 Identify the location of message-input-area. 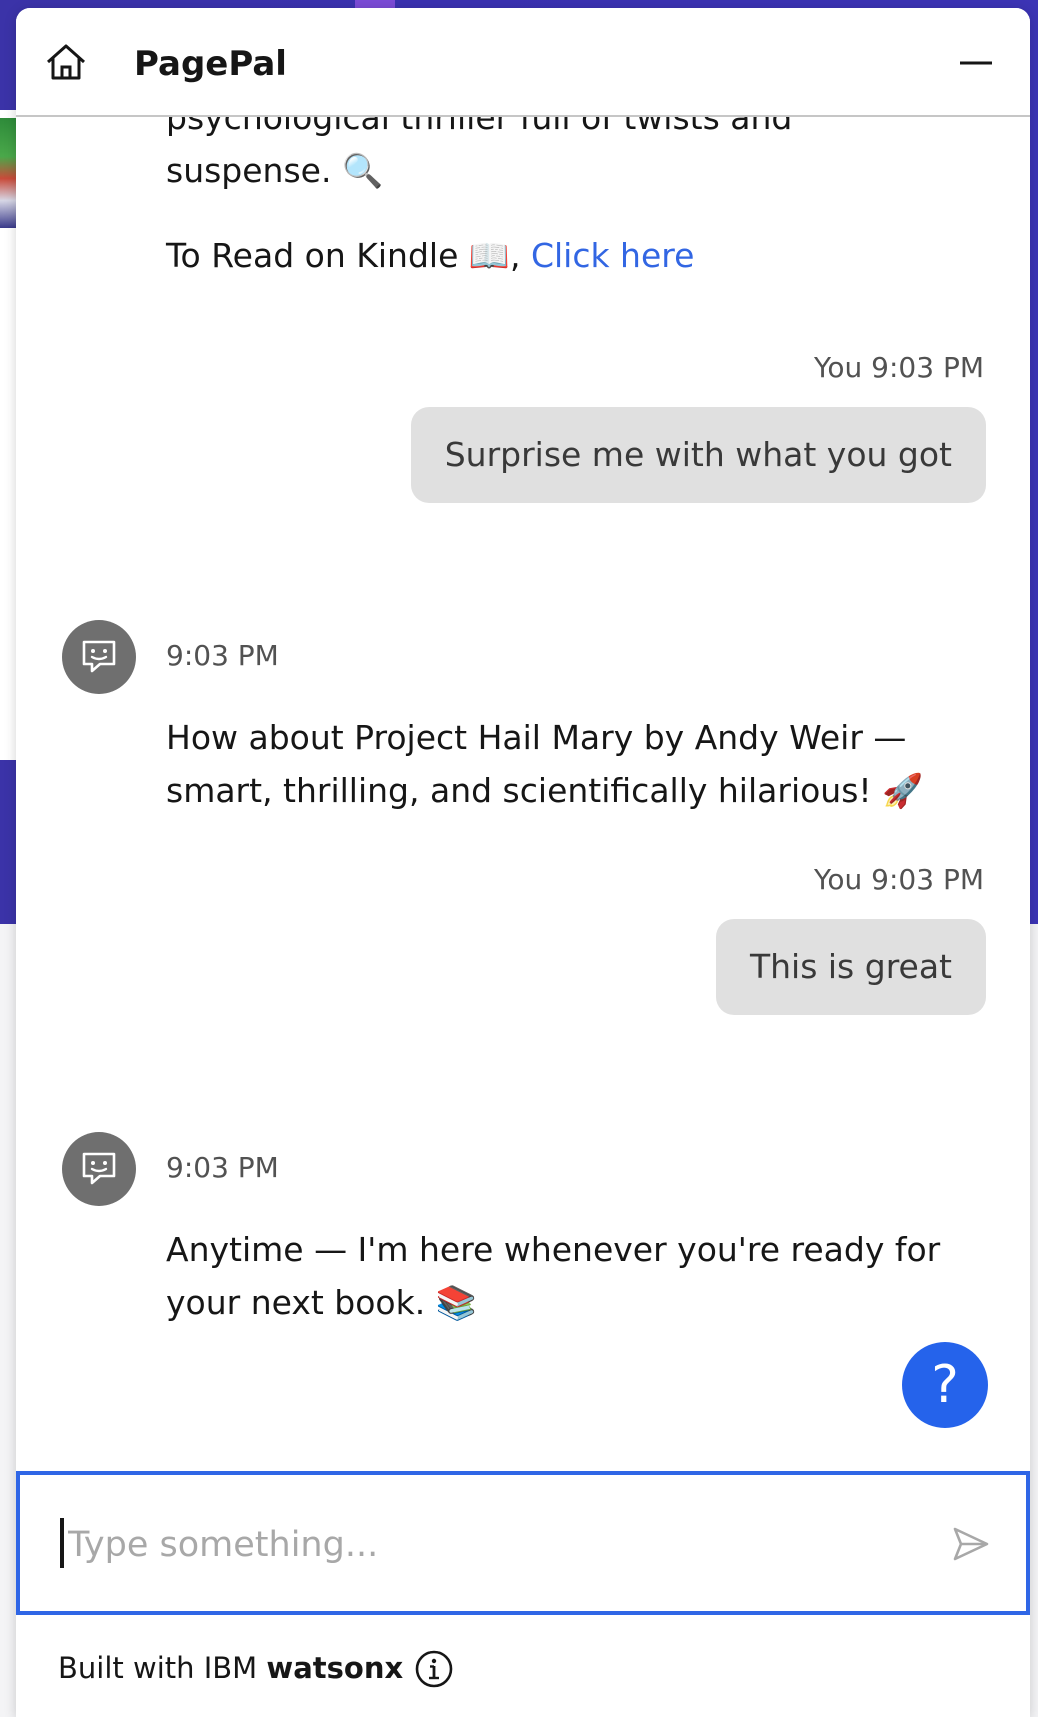
(523, 1543).